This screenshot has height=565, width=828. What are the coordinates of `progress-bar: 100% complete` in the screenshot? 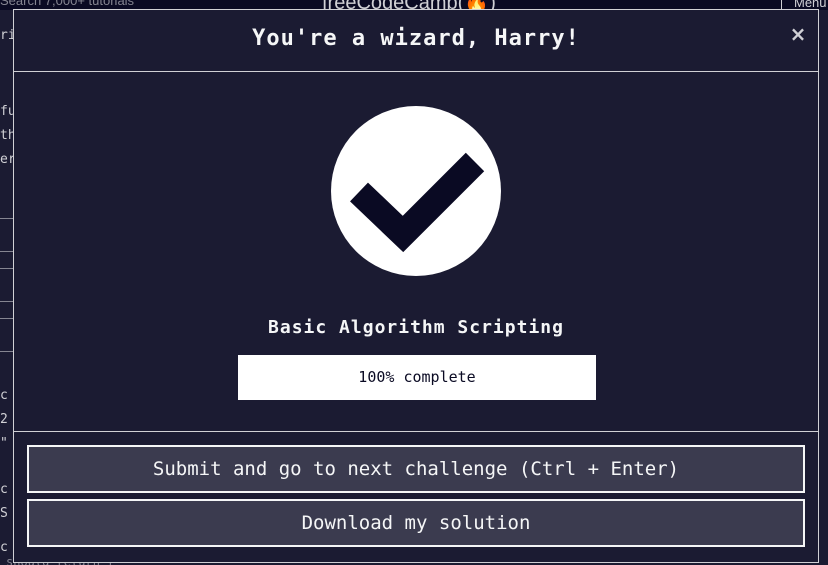 It's located at (417, 377).